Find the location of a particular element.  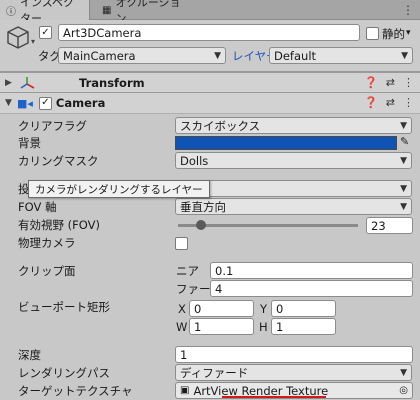

projection-dropdown: 透視▼ is located at coordinates (293, 188).